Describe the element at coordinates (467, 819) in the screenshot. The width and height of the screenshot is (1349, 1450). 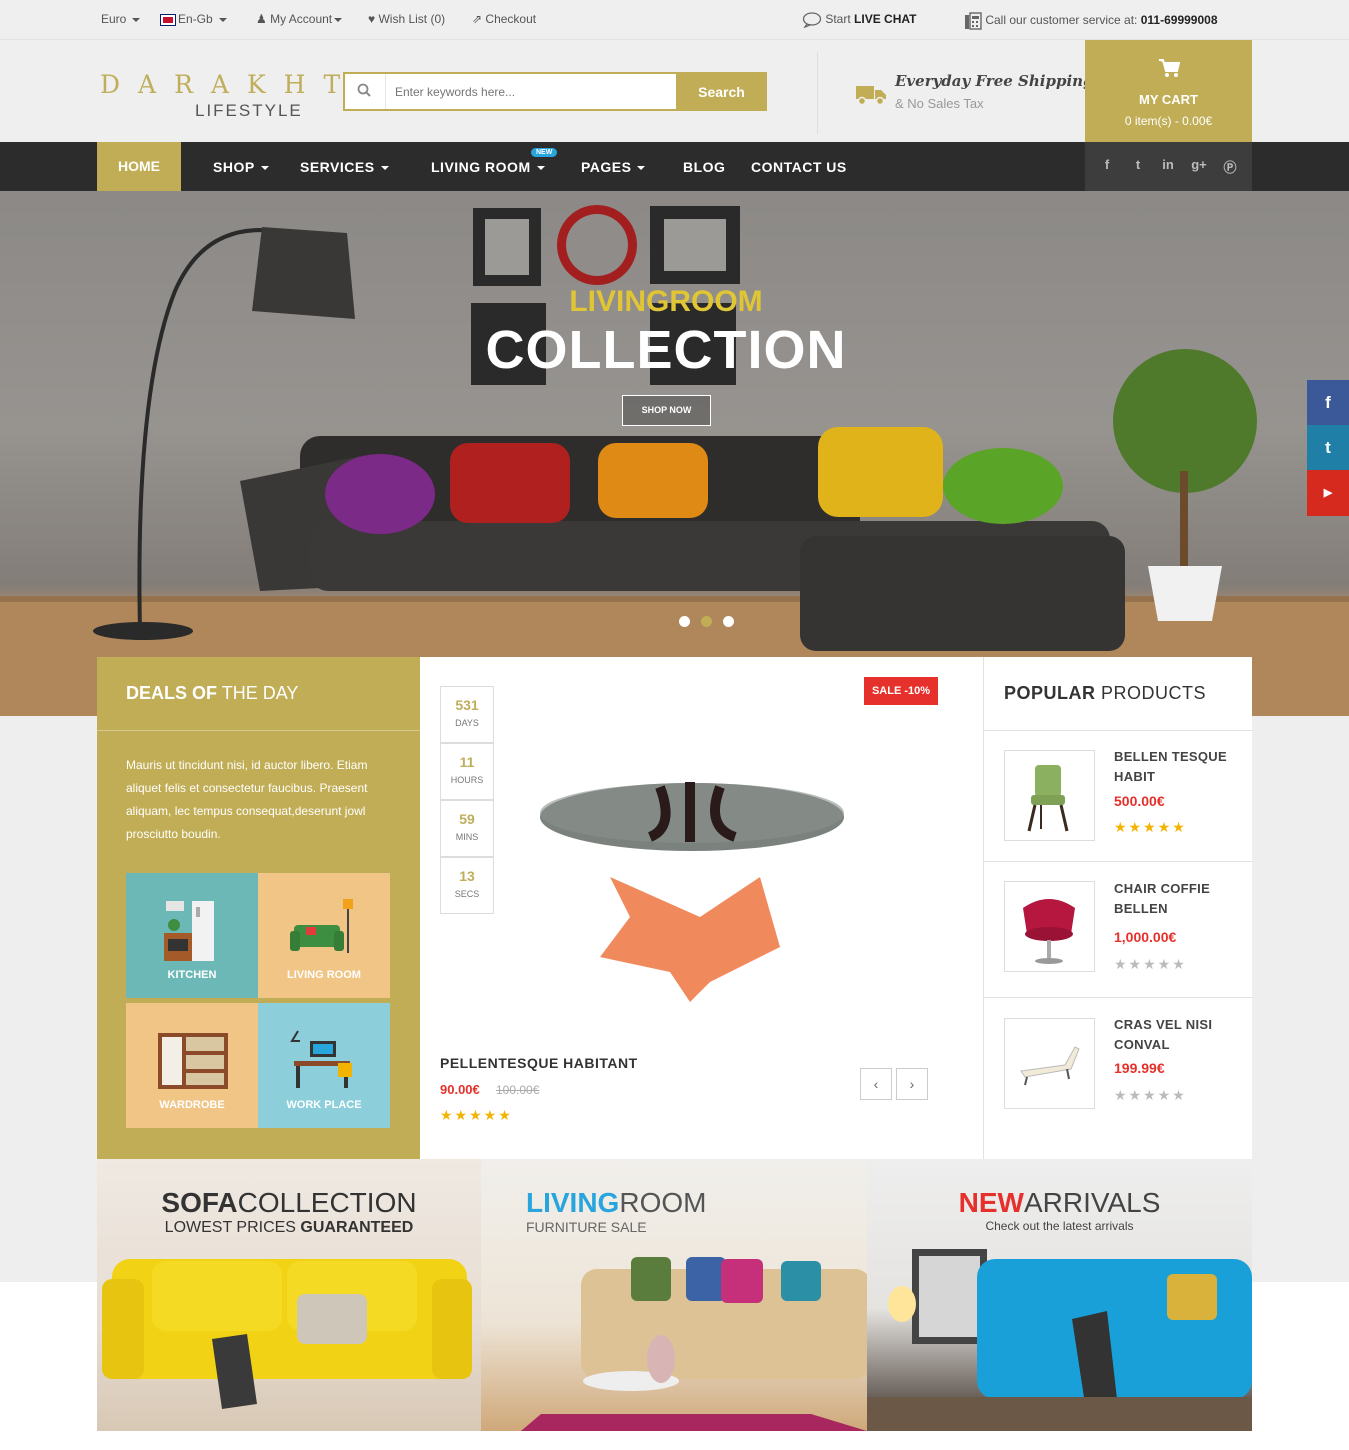
I see `countdown-value: 59` at that location.